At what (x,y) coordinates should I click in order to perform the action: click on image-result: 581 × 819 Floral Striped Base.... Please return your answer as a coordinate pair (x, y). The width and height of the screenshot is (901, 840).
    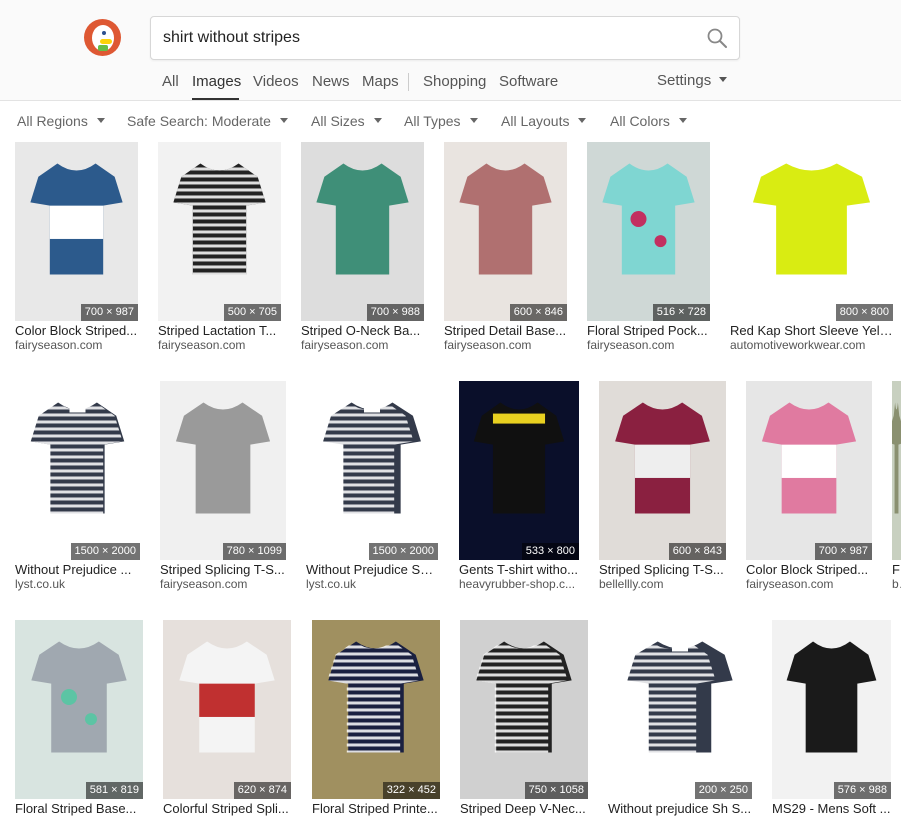
    Looking at the image, I should click on (79, 730).